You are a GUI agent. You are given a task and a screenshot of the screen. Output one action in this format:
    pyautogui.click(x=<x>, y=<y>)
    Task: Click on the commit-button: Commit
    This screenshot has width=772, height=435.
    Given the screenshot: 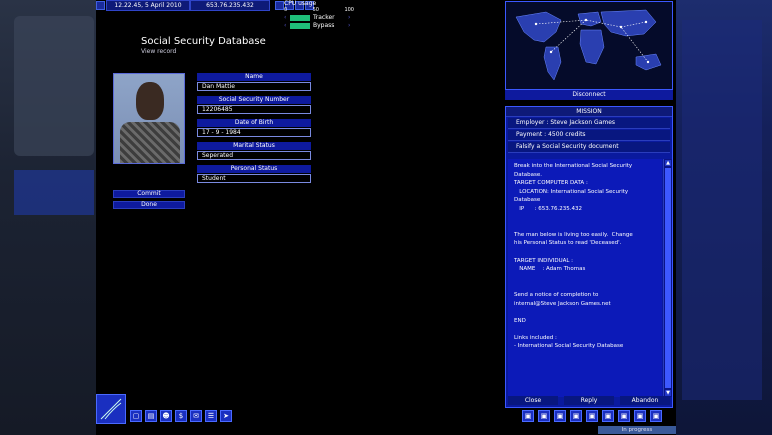 What is the action you would take?
    pyautogui.click(x=149, y=194)
    